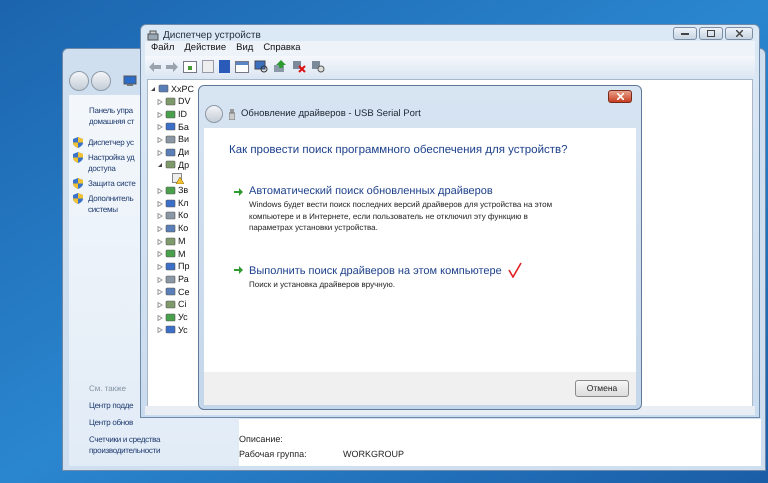  Describe the element at coordinates (242, 66) in the screenshot. I see `window-icon` at that location.